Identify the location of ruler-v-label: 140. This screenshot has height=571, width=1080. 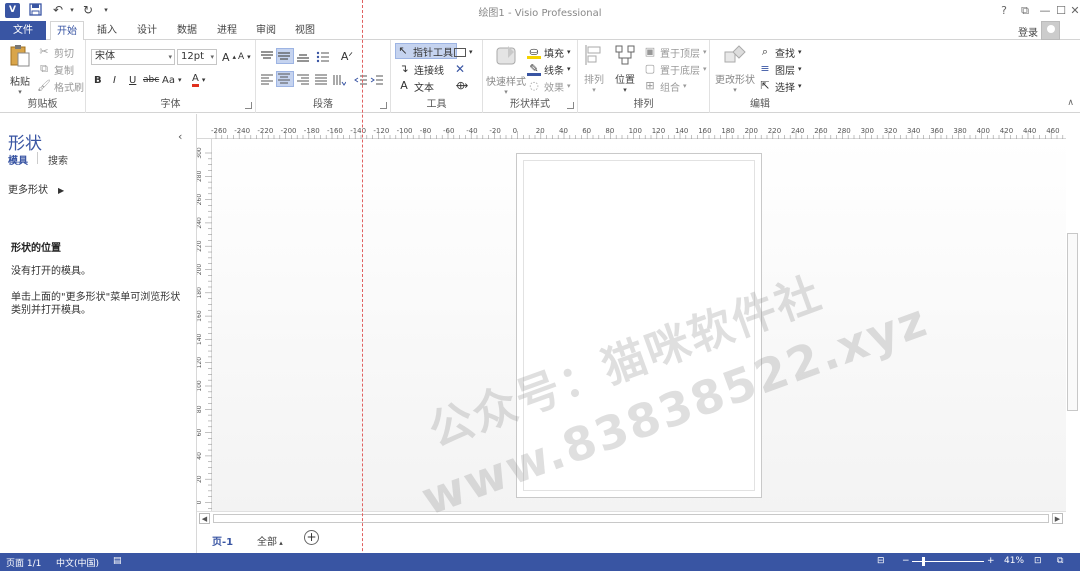
(200, 339).